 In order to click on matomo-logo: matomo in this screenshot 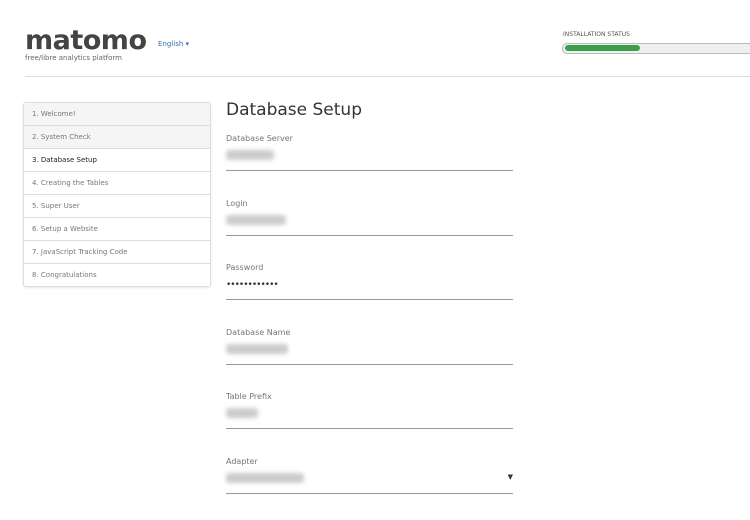, I will do `click(86, 40)`.